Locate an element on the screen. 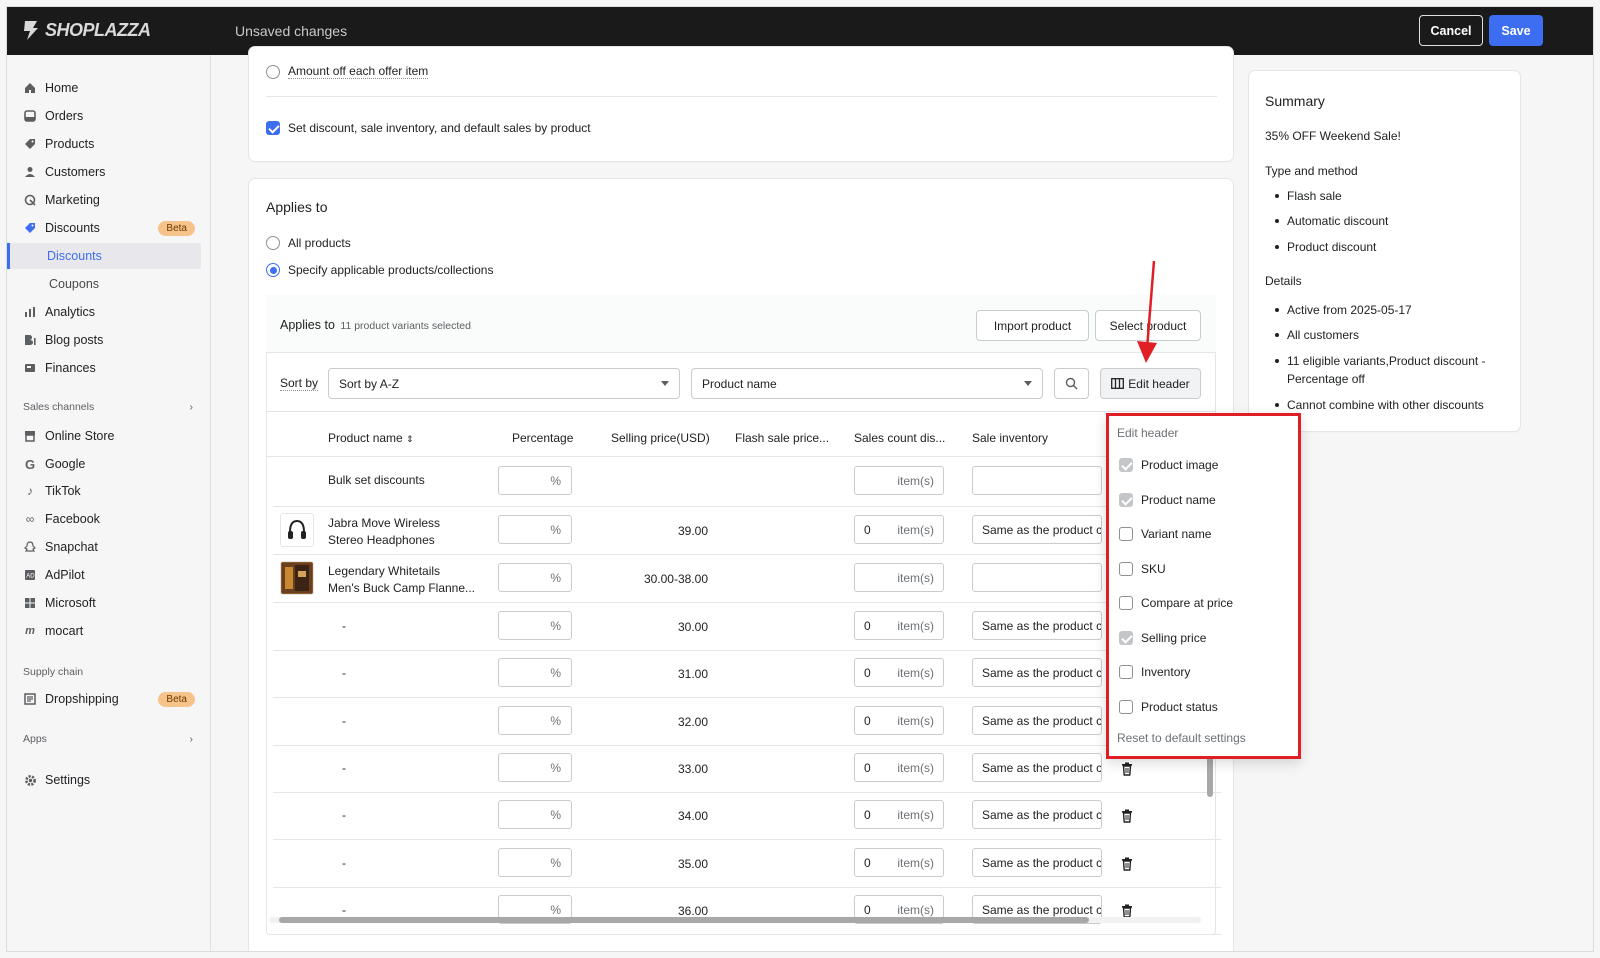 The width and height of the screenshot is (1600, 958). sidebar-item-online-store: Online Store is located at coordinates (104, 436).